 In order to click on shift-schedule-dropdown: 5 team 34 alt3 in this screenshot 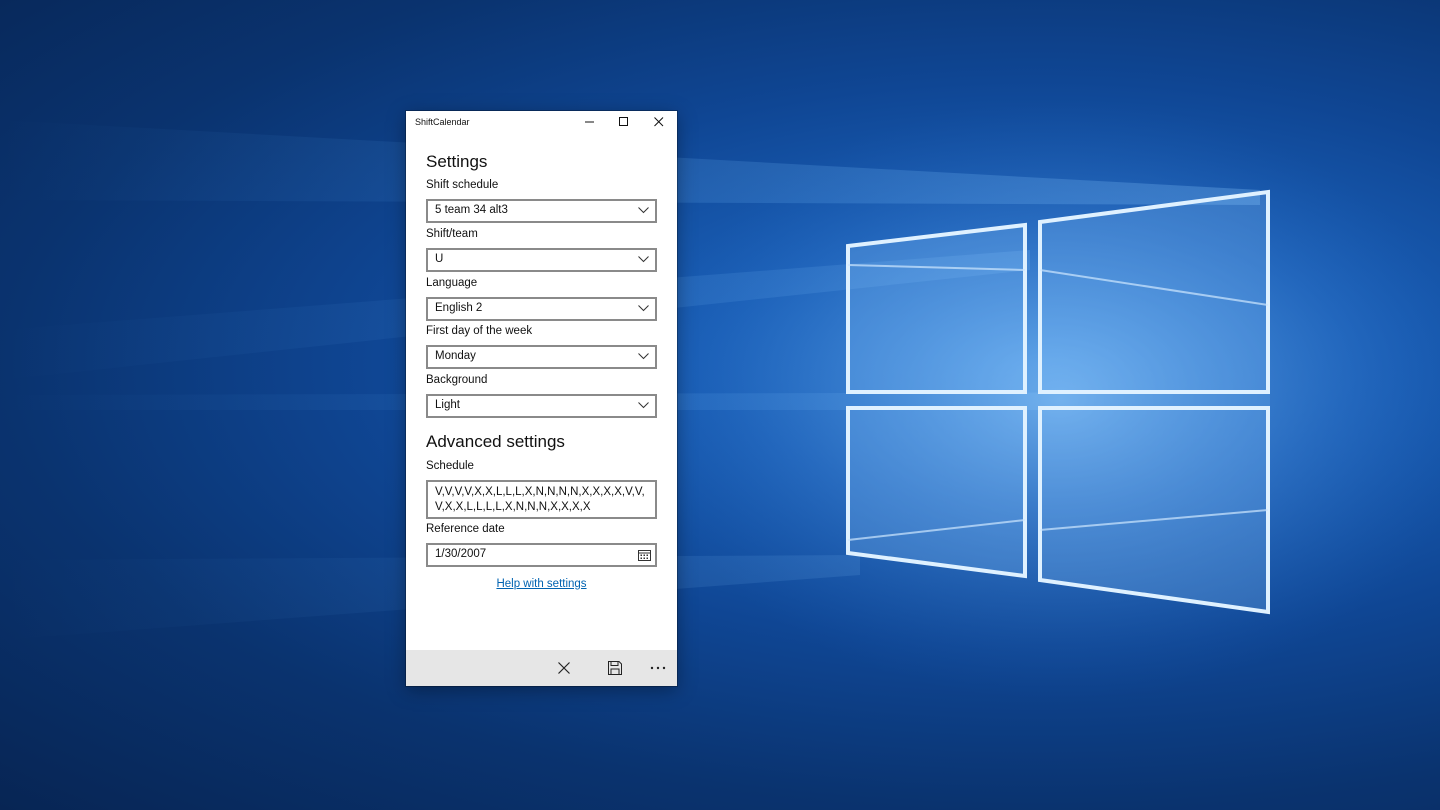, I will do `click(541, 211)`.